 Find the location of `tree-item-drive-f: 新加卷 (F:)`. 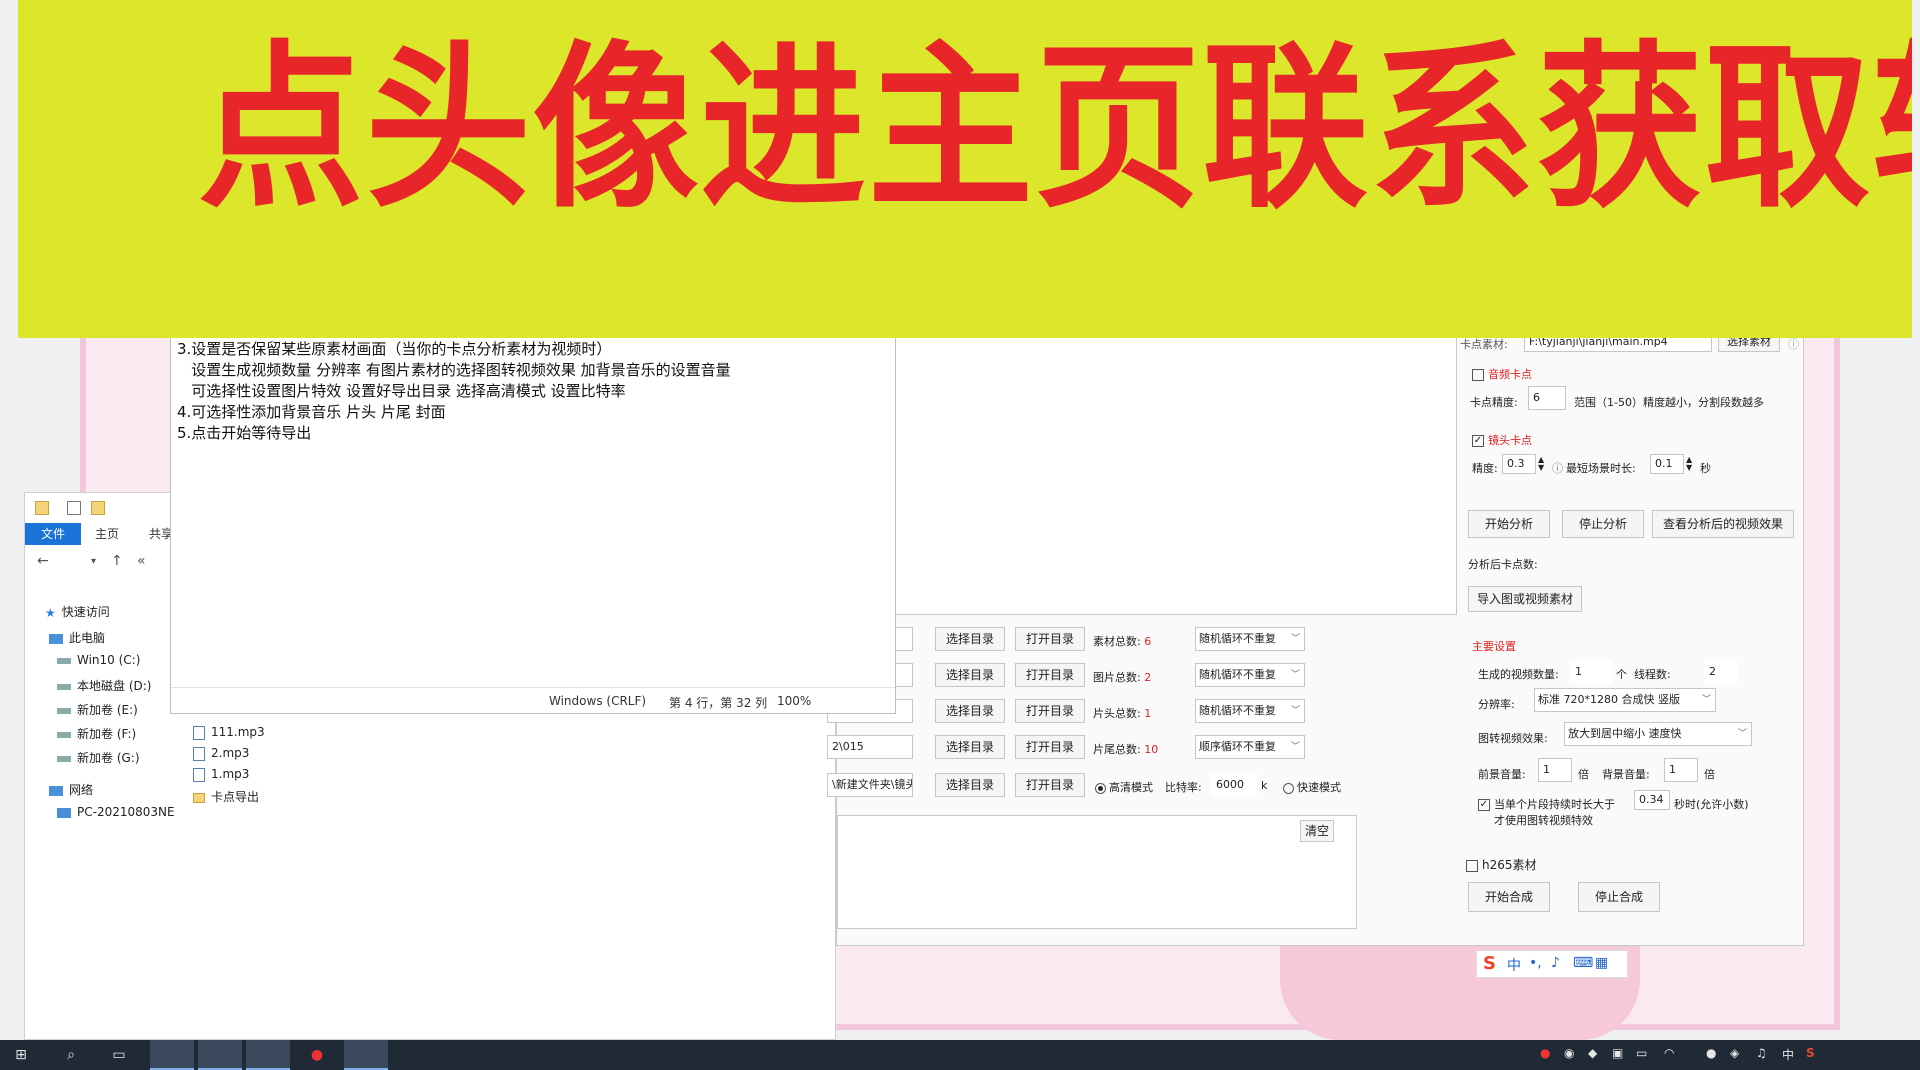

tree-item-drive-f: 新加卷 (F:) is located at coordinates (96, 733).